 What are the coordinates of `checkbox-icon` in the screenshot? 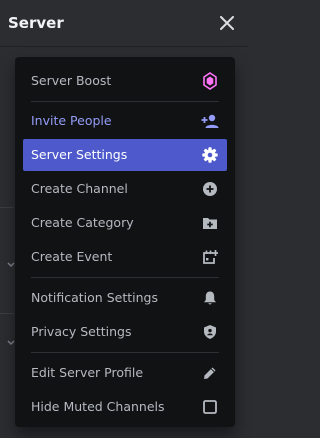 It's located at (210, 407).